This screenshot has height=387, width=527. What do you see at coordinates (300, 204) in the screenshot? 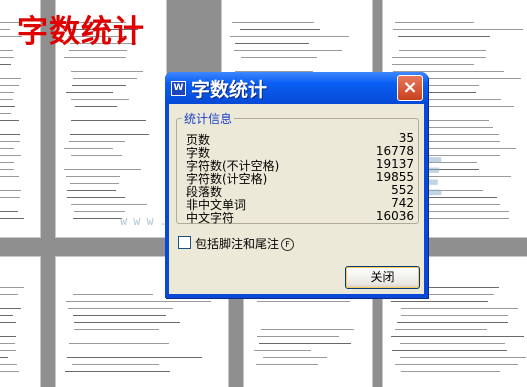
I see `stat-row-non-chinese-words: 非中文单词 742` at bounding box center [300, 204].